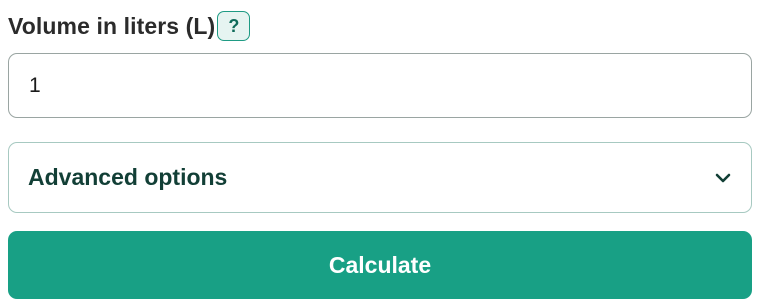  Describe the element at coordinates (128, 177) in the screenshot. I see `advanced-options-label: Advanced options` at that location.